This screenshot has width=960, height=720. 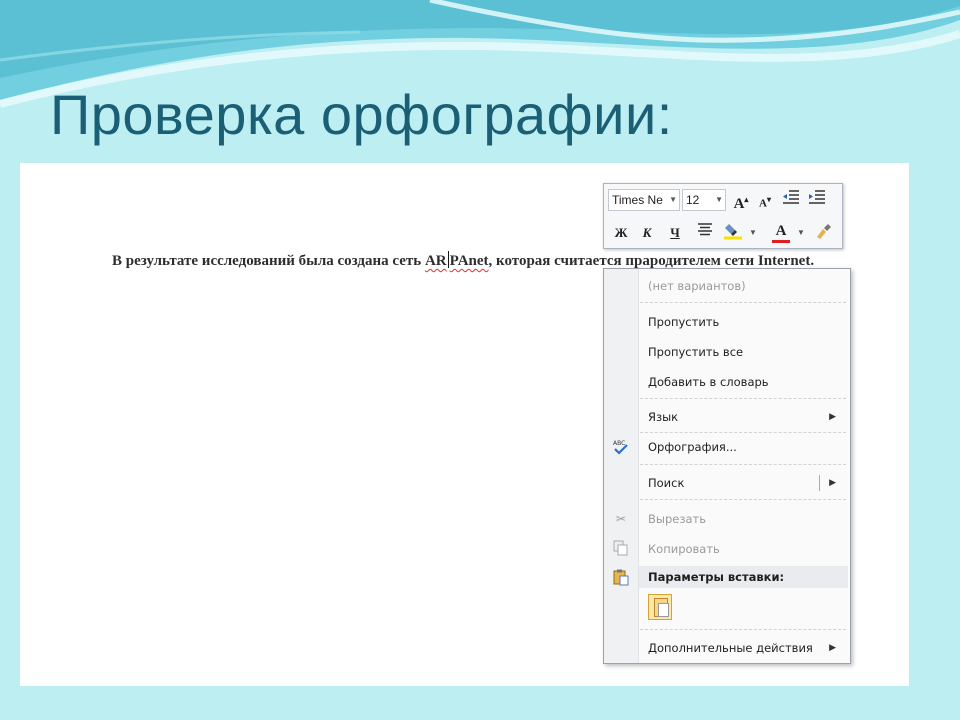 I want to click on menu-icon-gutter, so click(x=621, y=466).